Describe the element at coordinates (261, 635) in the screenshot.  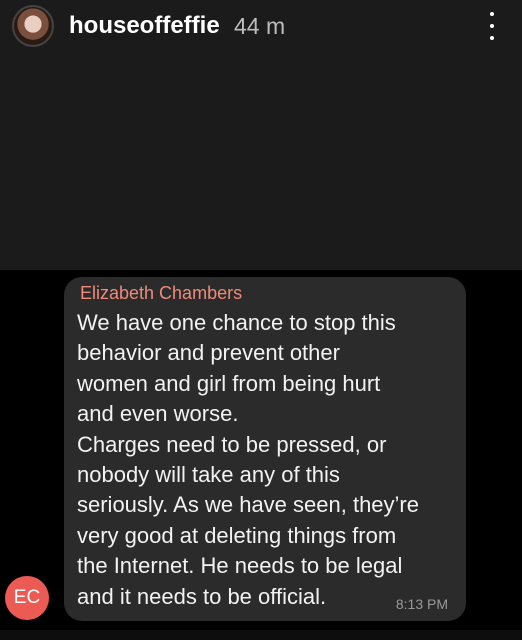
I see `bottom-edge` at that location.